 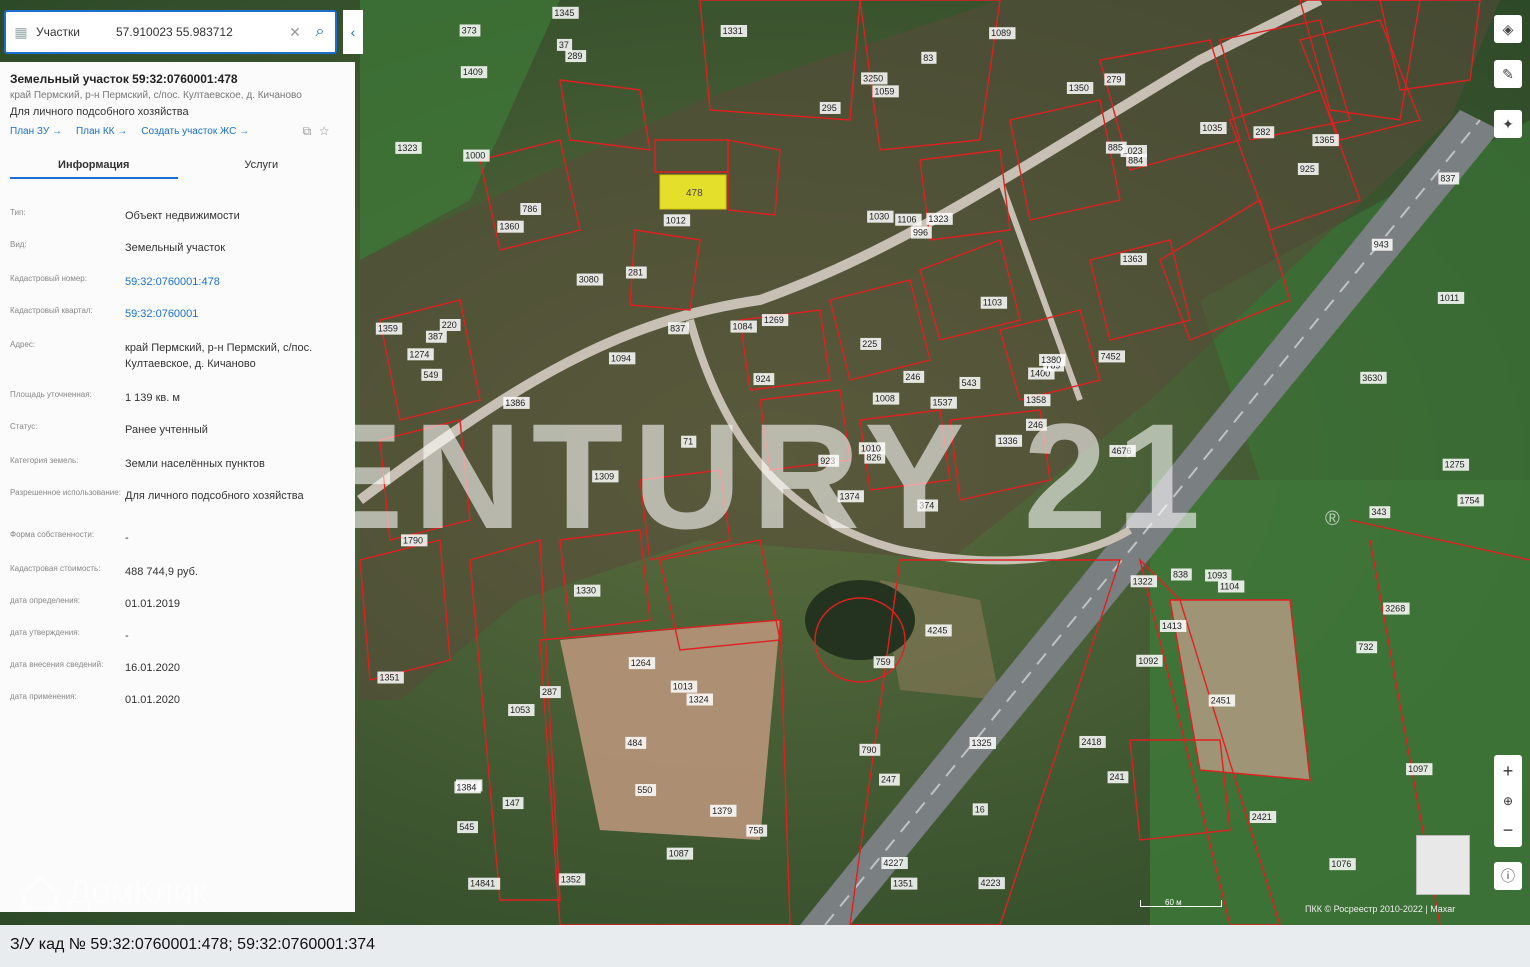 What do you see at coordinates (742, 327) in the screenshot?
I see `parcel-number-label: 1084` at bounding box center [742, 327].